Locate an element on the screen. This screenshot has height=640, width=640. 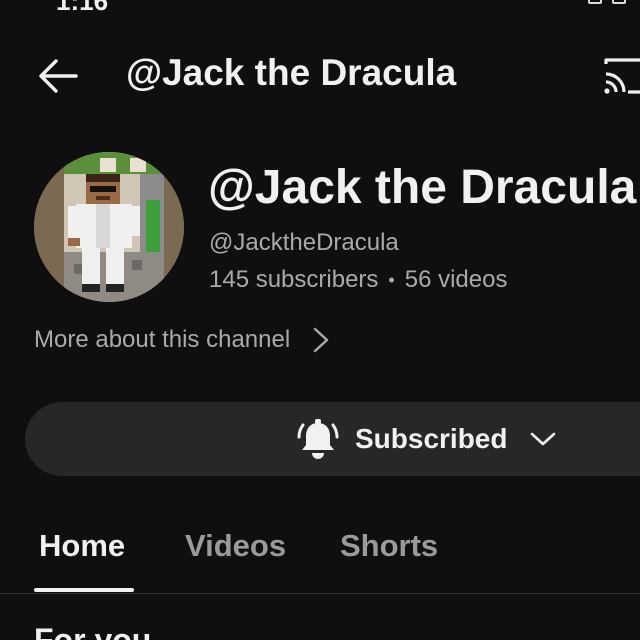
subscribed-button-content: Subscribed is located at coordinates (427, 439).